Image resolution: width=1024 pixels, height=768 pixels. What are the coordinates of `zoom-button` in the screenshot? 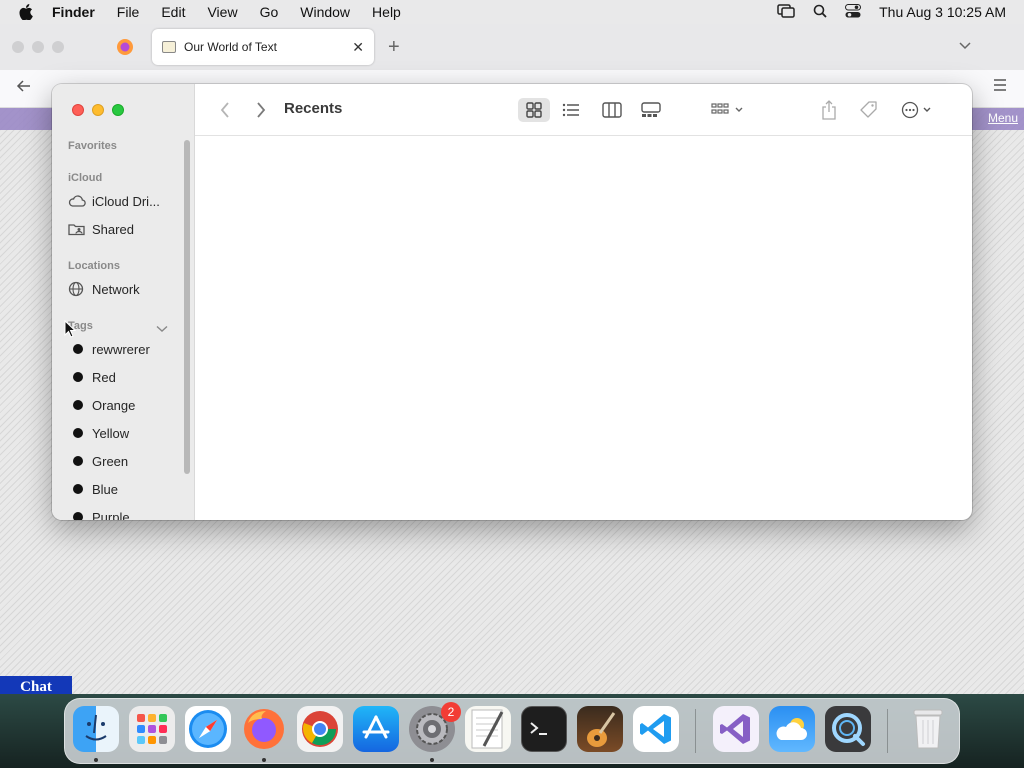 It's located at (118, 110).